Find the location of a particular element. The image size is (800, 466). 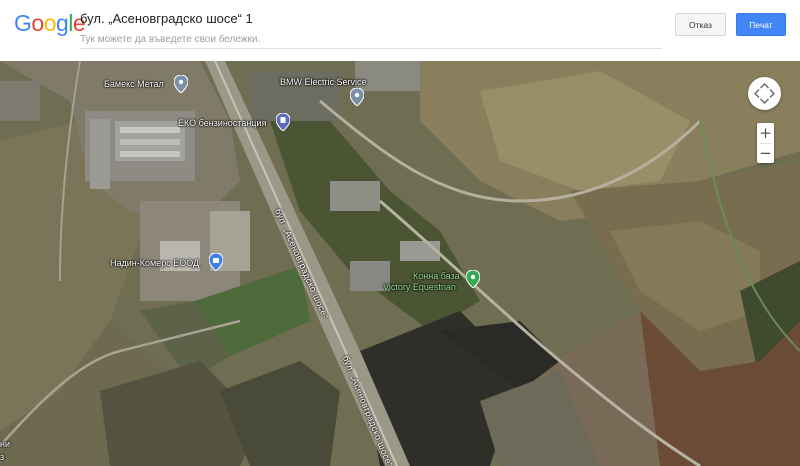

zoom-divider is located at coordinates (765, 143).